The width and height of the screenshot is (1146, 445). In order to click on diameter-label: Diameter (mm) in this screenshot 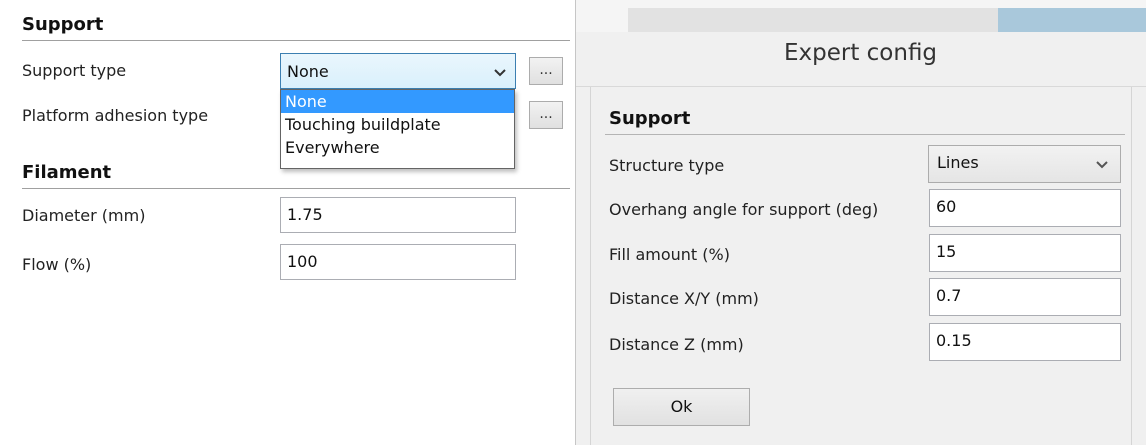, I will do `click(84, 215)`.